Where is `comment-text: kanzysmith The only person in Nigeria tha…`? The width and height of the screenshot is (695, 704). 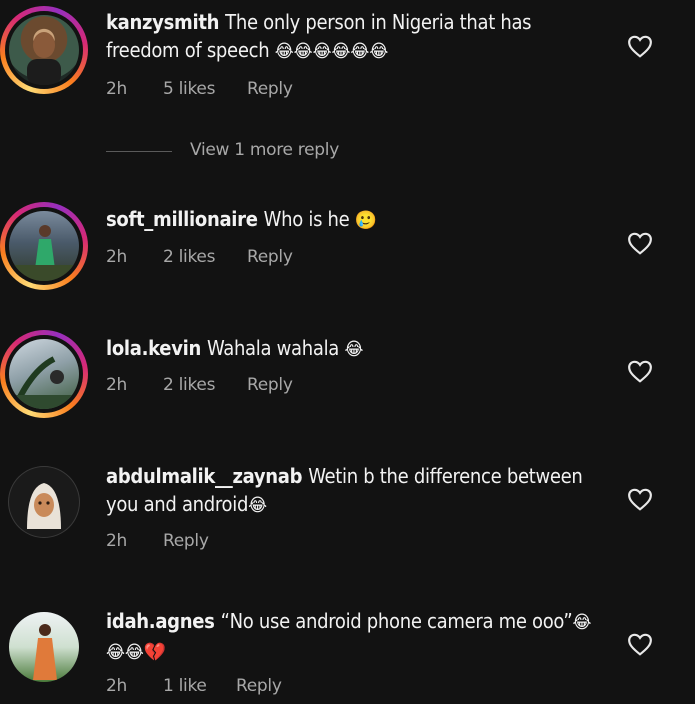 comment-text: kanzysmith The only person in Nigeria tha… is located at coordinates (356, 37).